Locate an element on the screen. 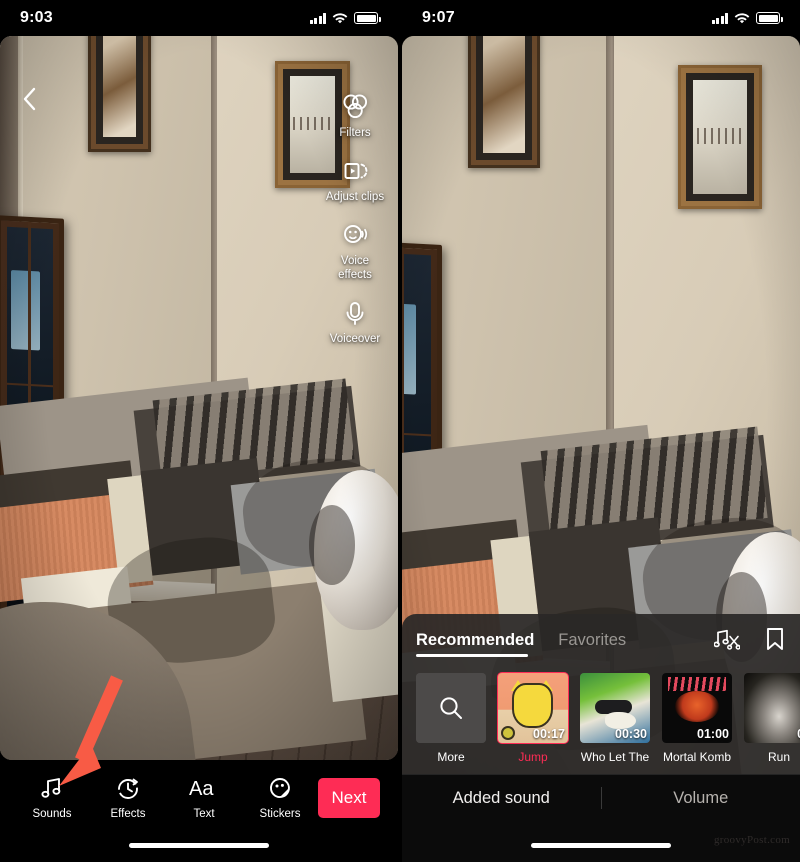 This screenshot has width=800, height=862. watermark: groovyPost.com is located at coordinates (751, 840).